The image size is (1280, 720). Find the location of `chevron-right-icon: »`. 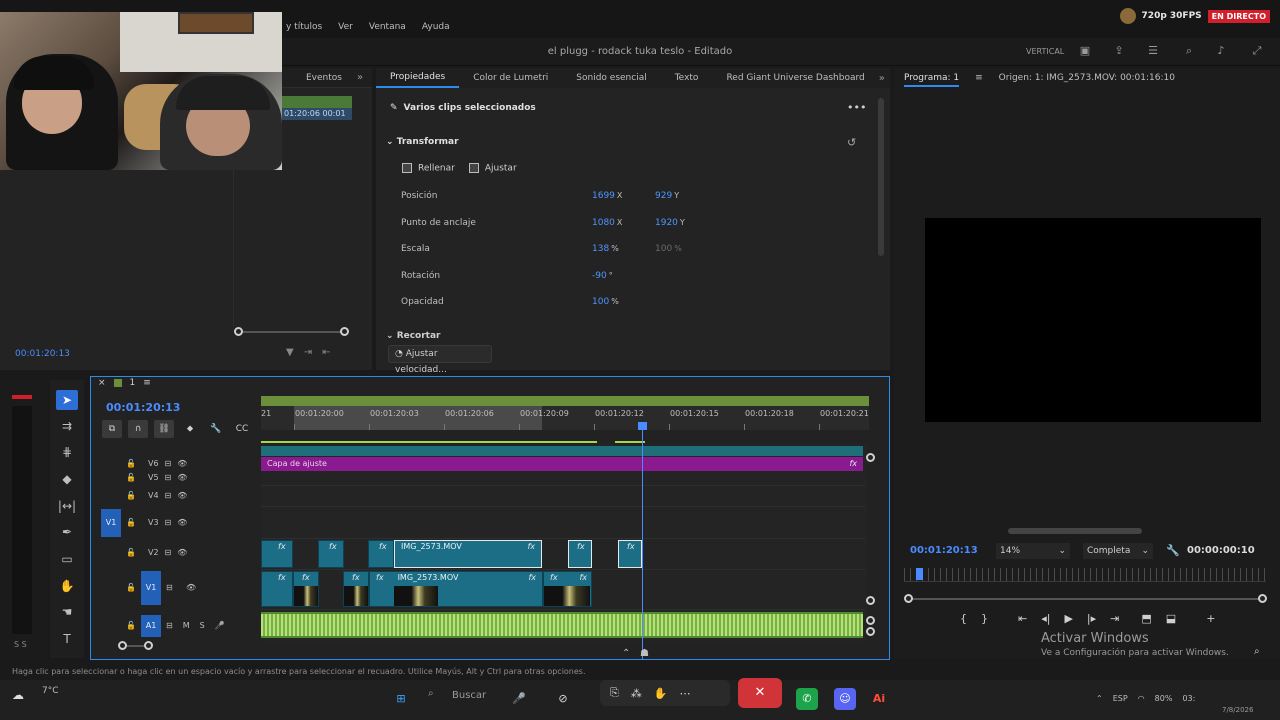

chevron-right-icon: » is located at coordinates (360, 77).